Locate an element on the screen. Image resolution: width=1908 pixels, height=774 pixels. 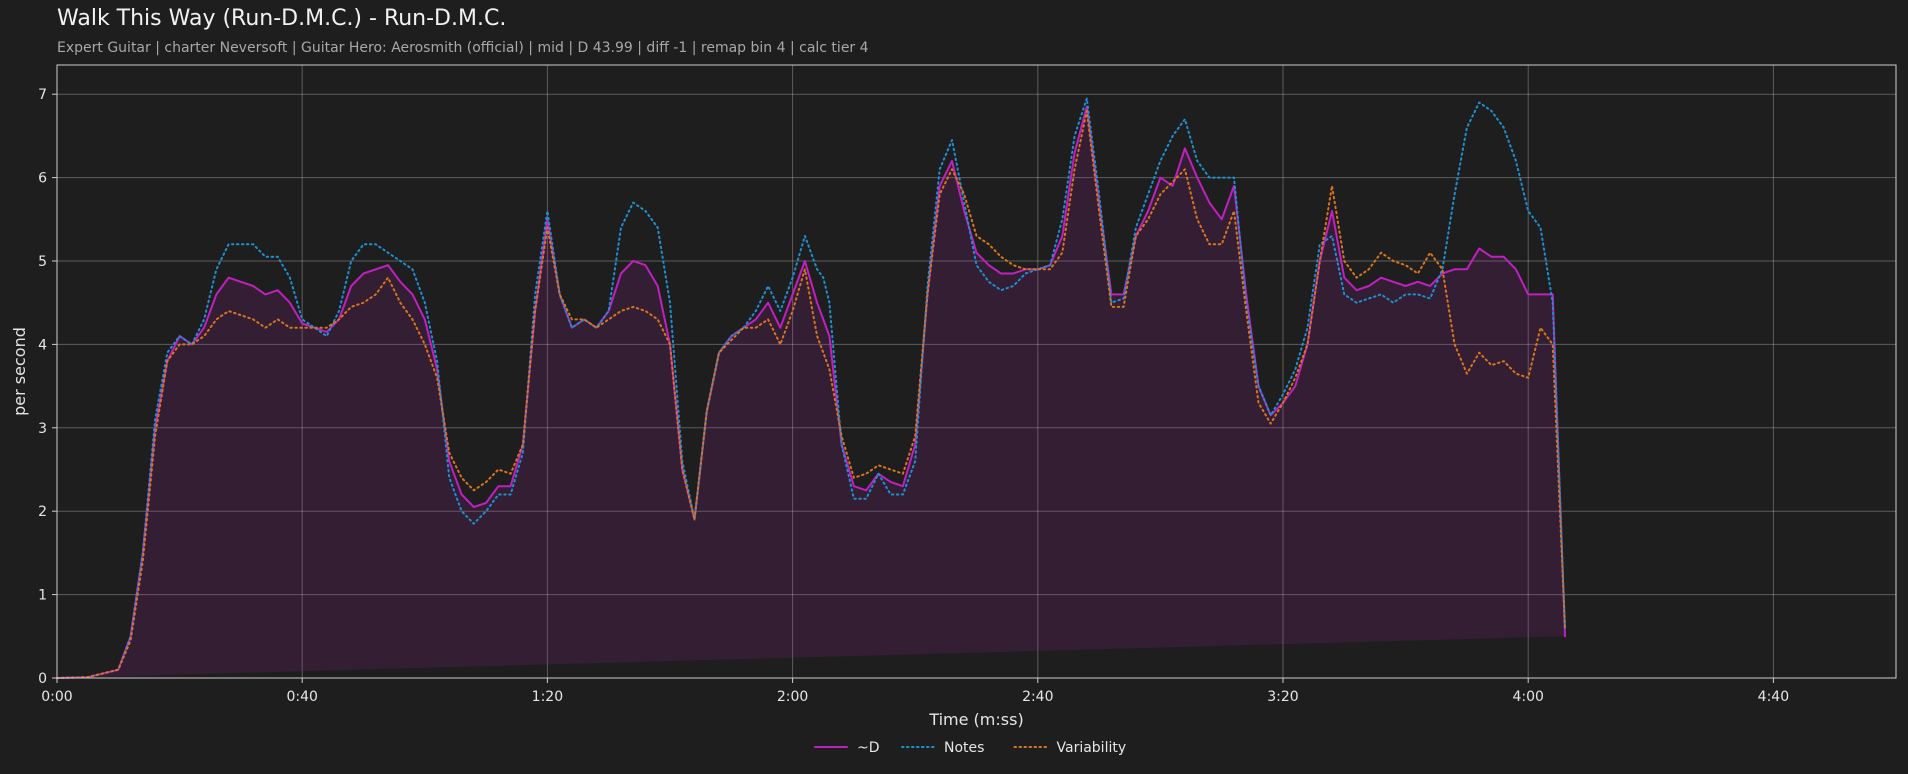
legend: ~D Notes Variability is located at coordinates (970, 748).